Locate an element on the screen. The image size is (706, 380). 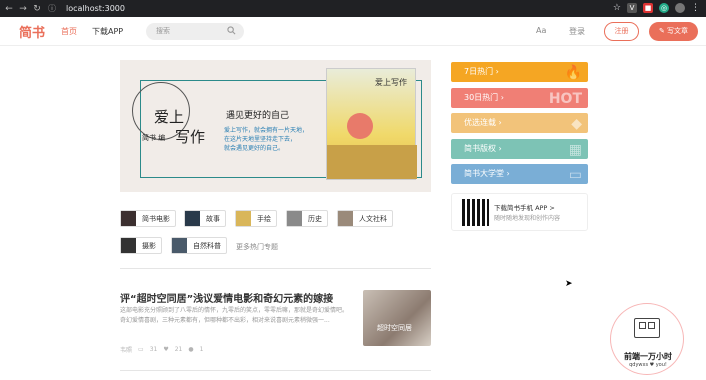
topic-label: 故事 is located at coordinates (213, 218).